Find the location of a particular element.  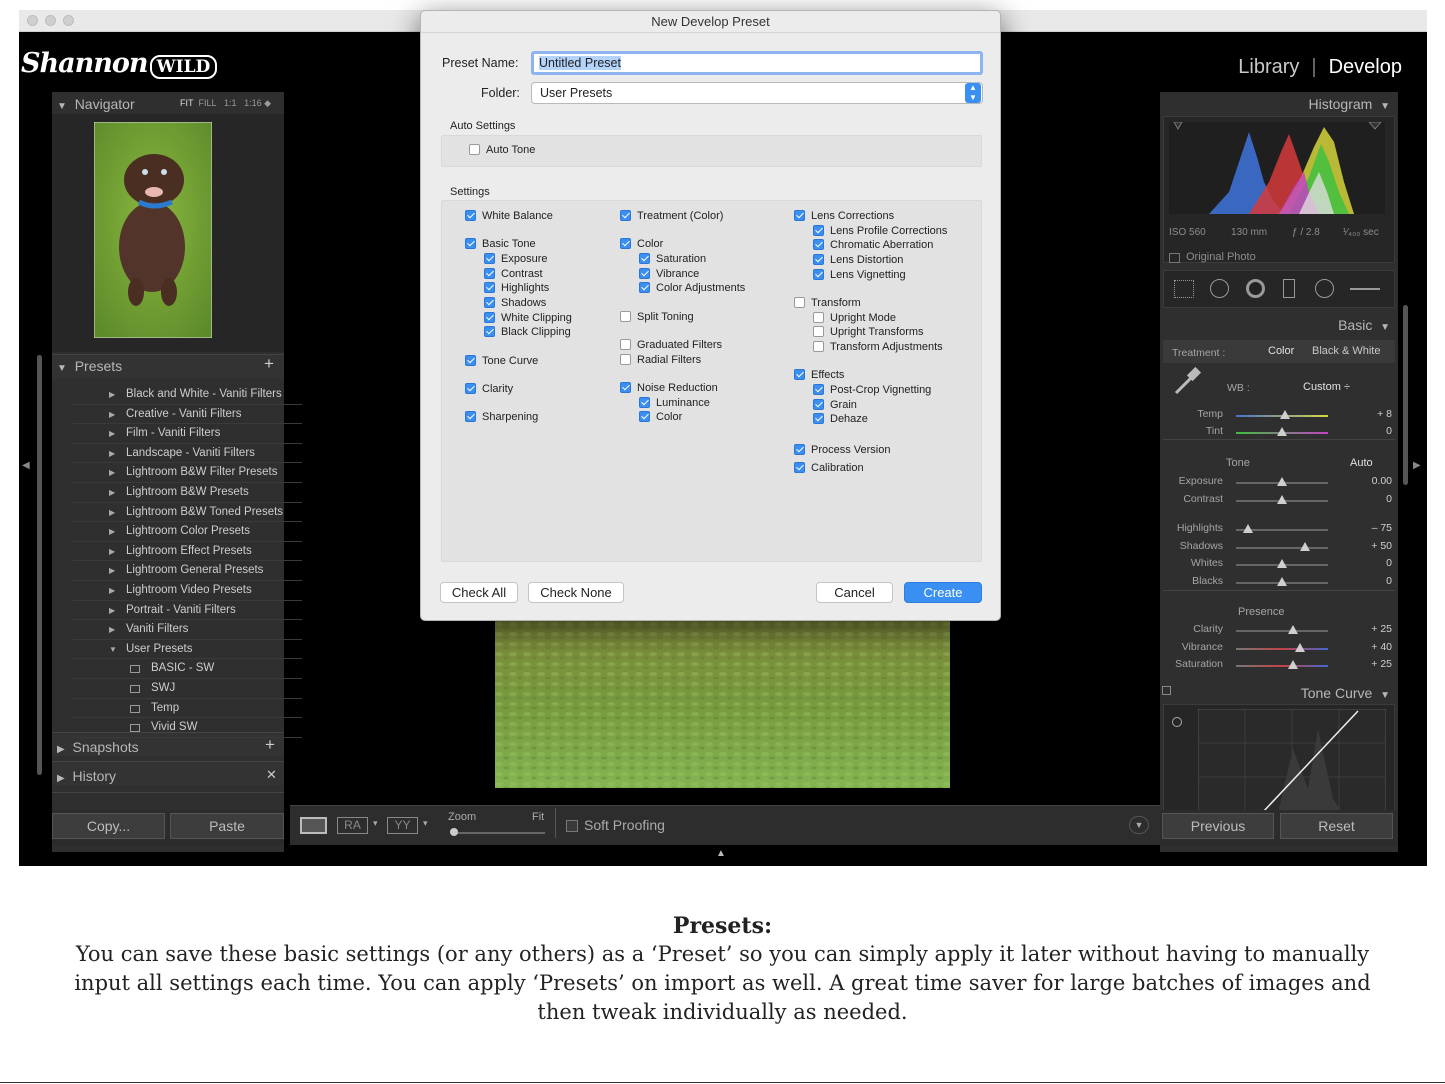

tone-curve-header: Tone Curve ▼ is located at coordinates (1345, 693).